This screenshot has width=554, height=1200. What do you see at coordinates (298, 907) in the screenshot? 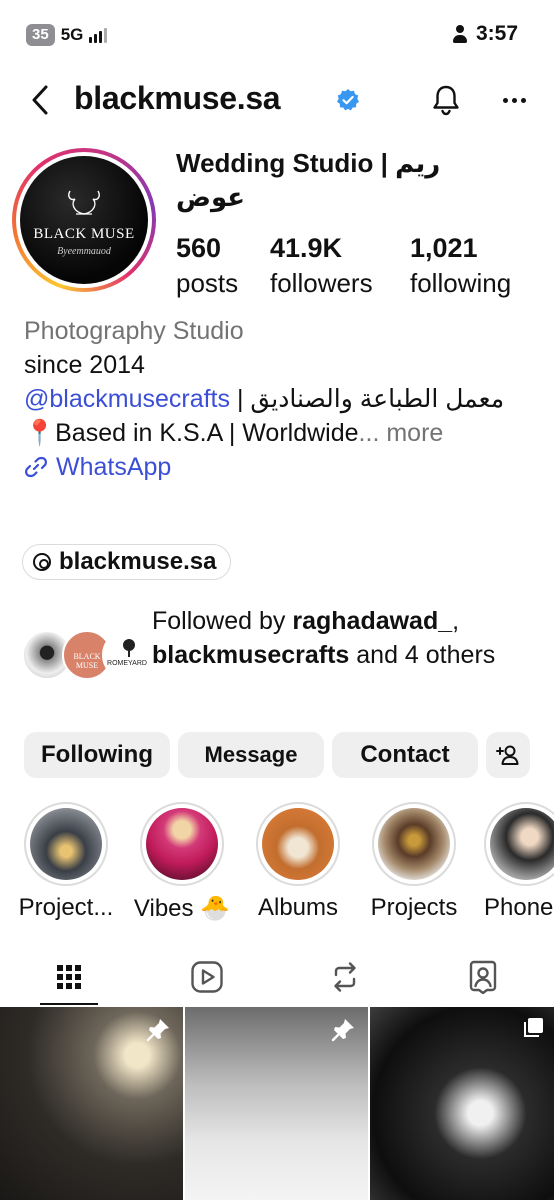
I see `highlight-label: Albums` at bounding box center [298, 907].